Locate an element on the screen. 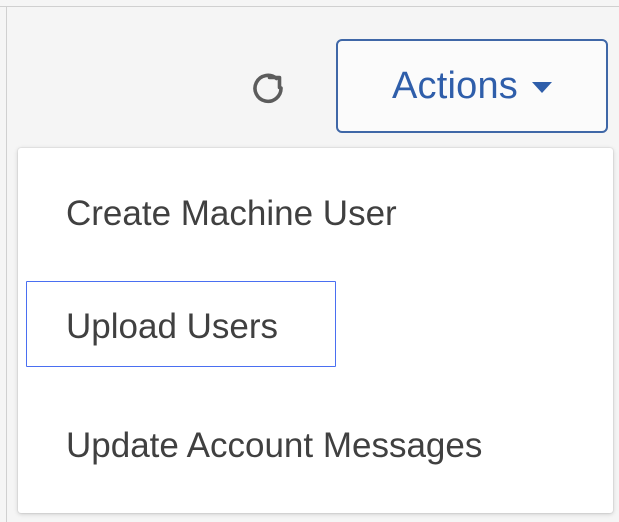 The image size is (619, 522). menu-item-label: Create Machine User is located at coordinates (231, 213).